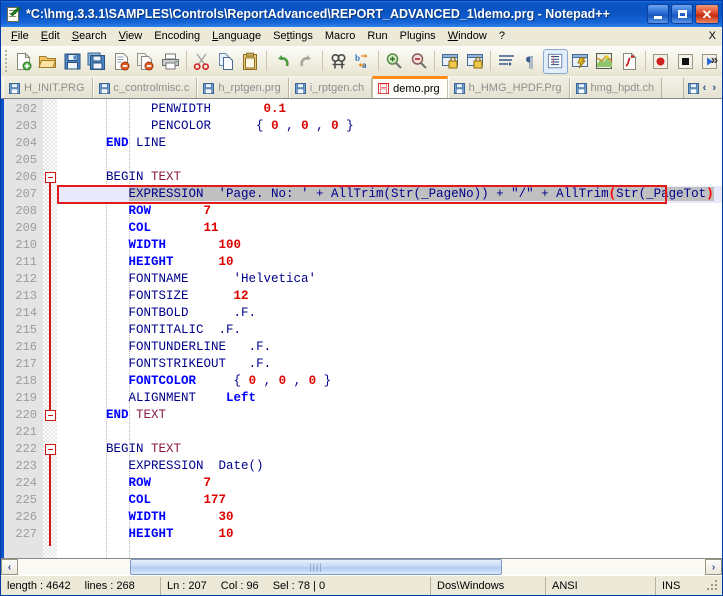 Image resolution: width=723 pixels, height=596 pixels. What do you see at coordinates (601, 585) in the screenshot?
I see `status-encoding: ANSI` at bounding box center [601, 585].